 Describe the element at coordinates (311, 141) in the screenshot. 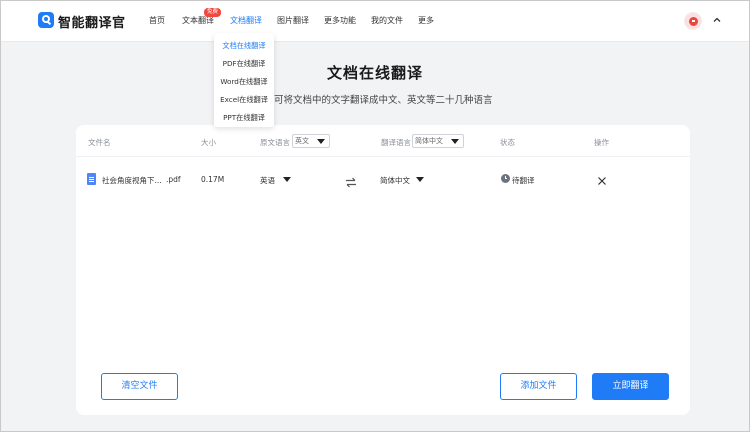

I see `source-language-select: 英文` at that location.